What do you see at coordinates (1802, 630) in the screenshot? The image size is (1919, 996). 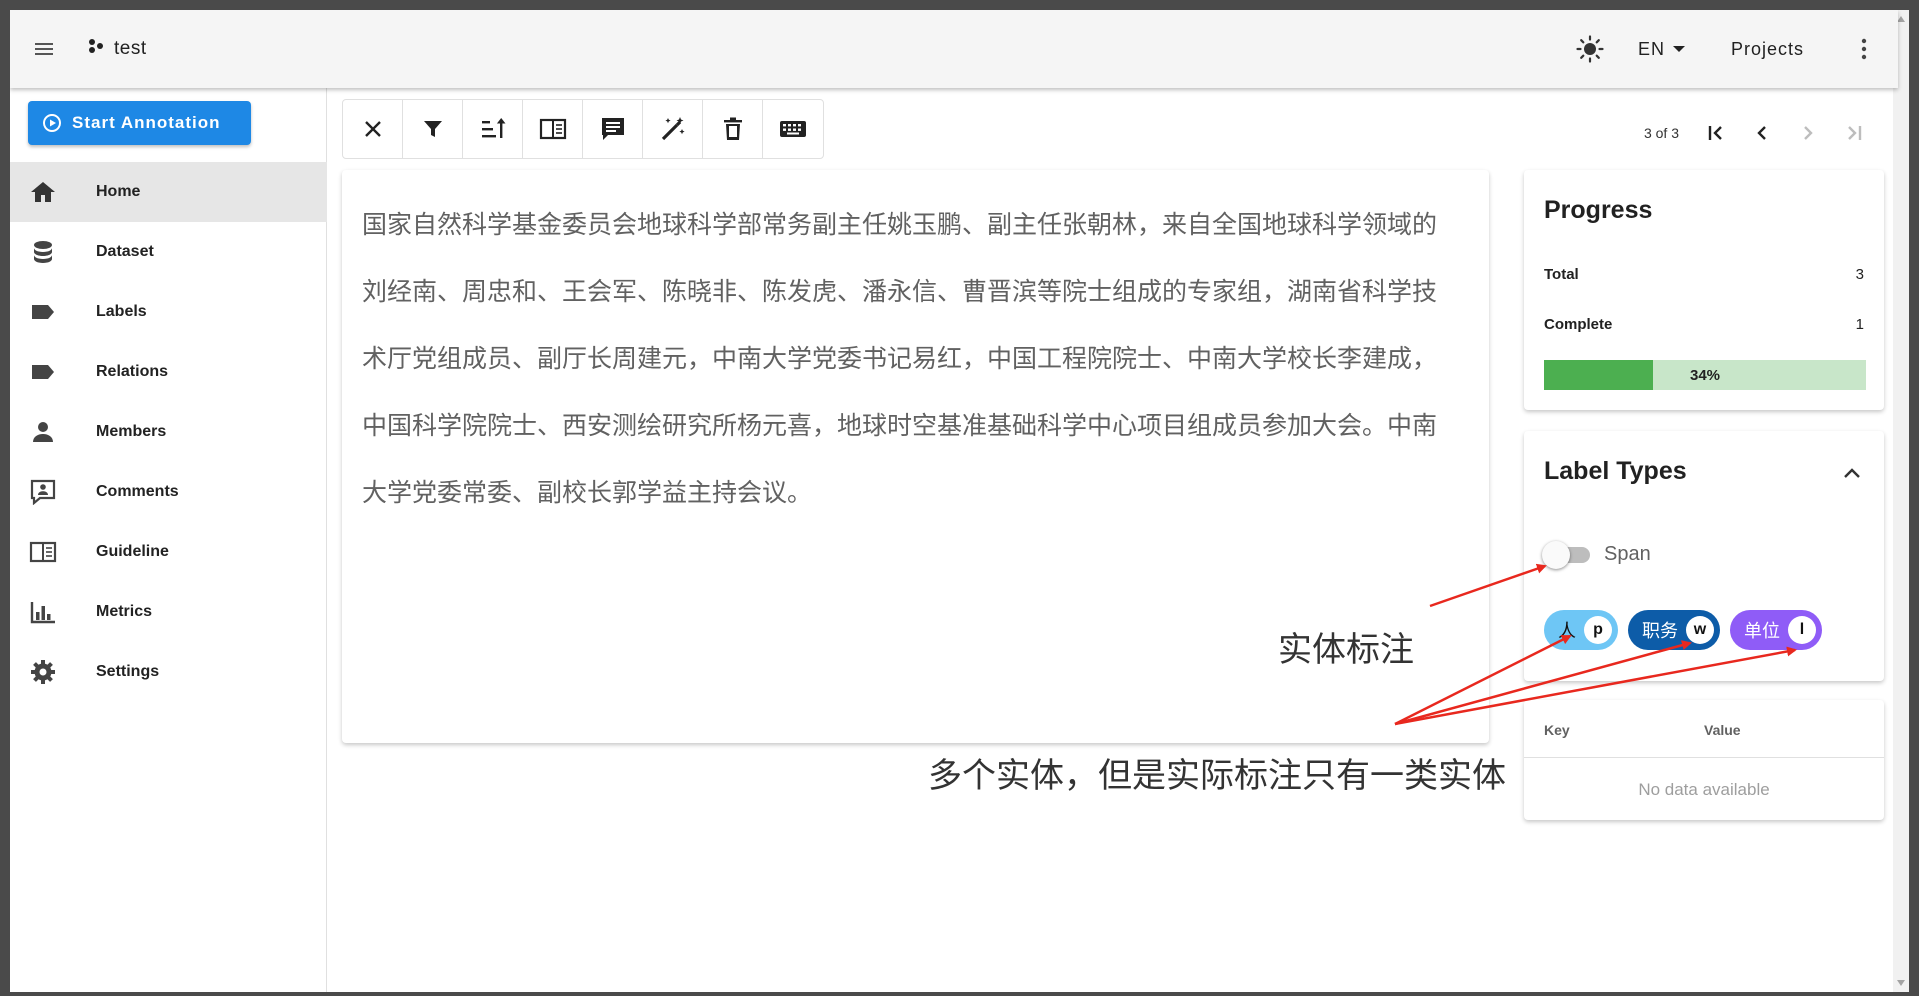 I see `chip-shortcut: l` at bounding box center [1802, 630].